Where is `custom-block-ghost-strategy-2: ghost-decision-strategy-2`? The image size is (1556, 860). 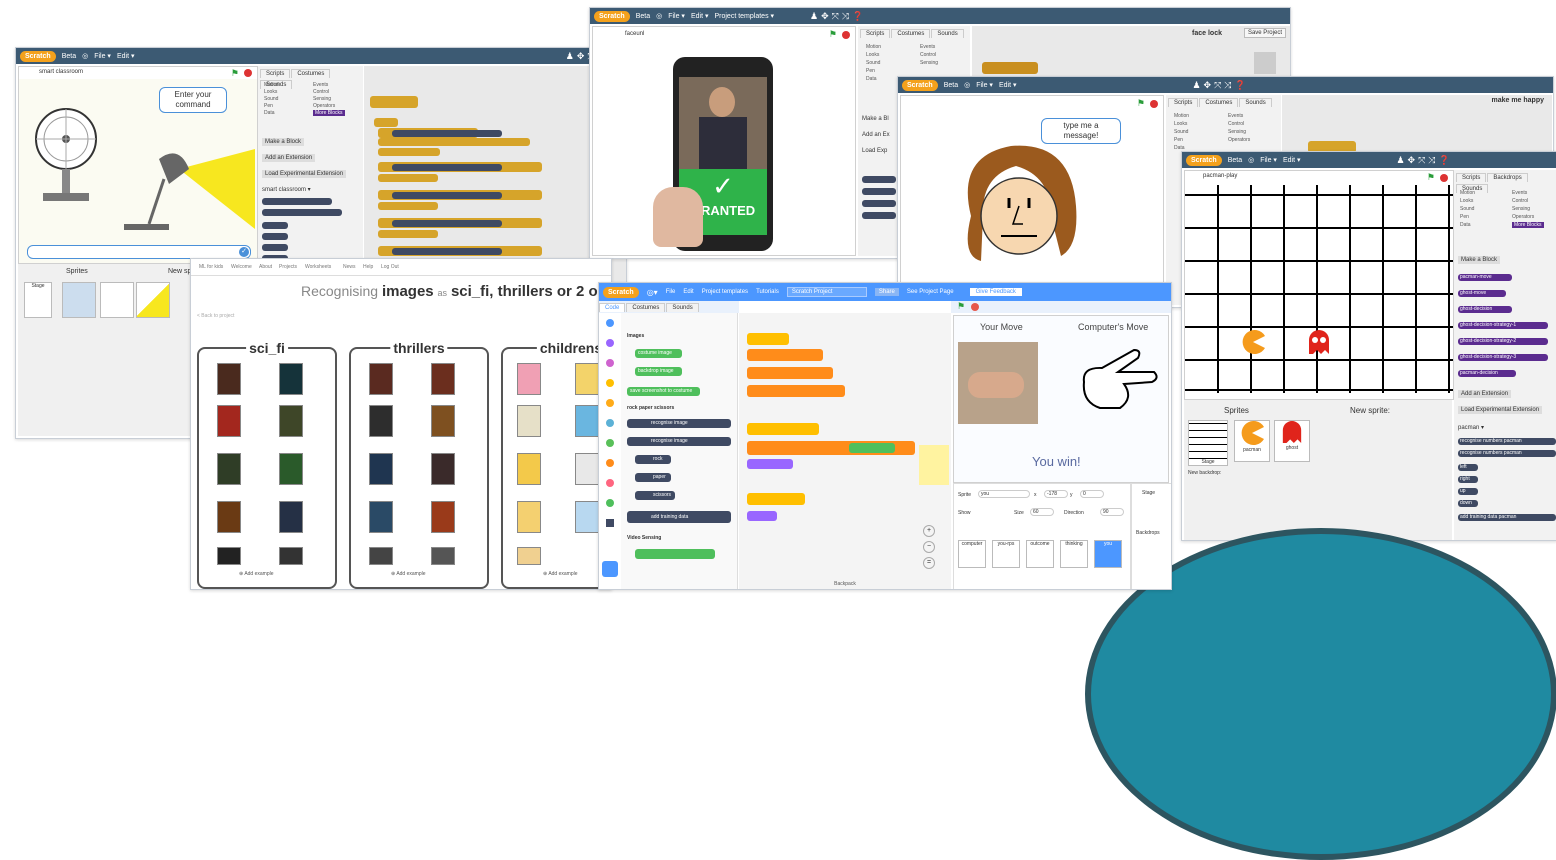 custom-block-ghost-strategy-2: ghost-decision-strategy-2 is located at coordinates (1503, 341).